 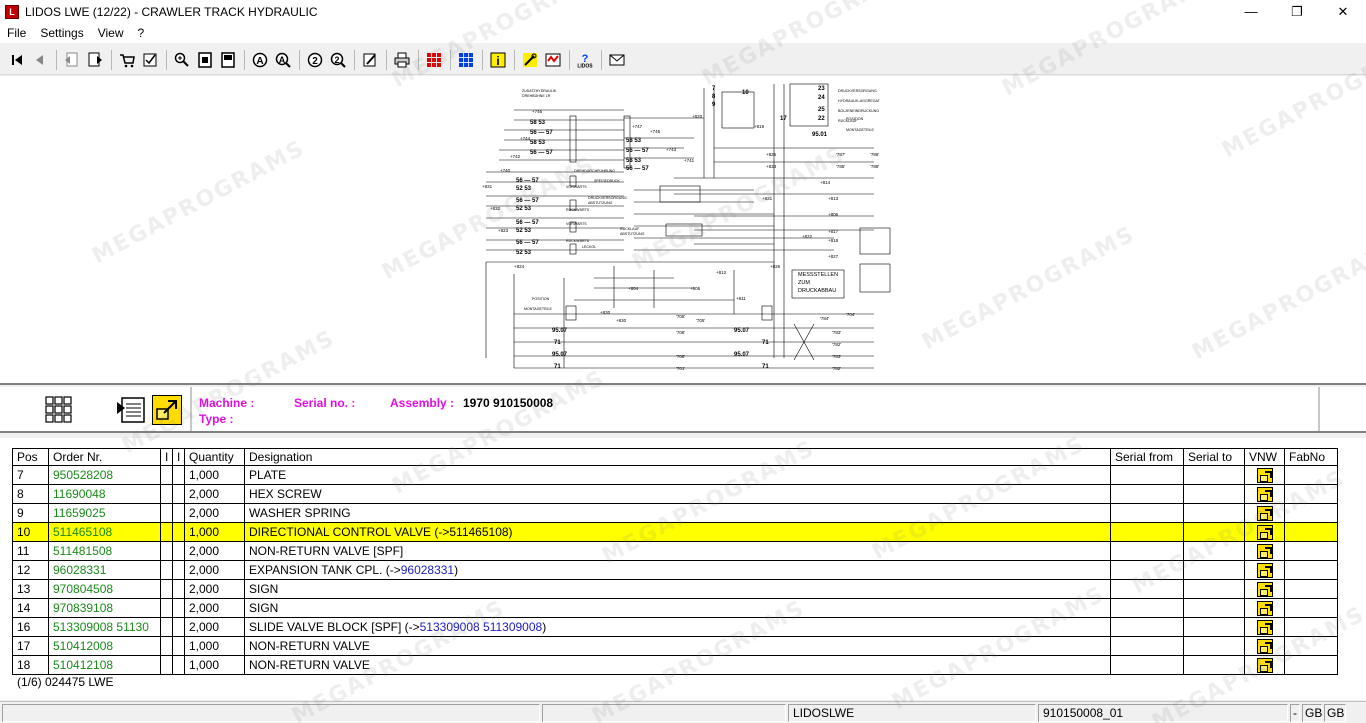 I want to click on search-a2-icon: A, so click(x=283, y=60).